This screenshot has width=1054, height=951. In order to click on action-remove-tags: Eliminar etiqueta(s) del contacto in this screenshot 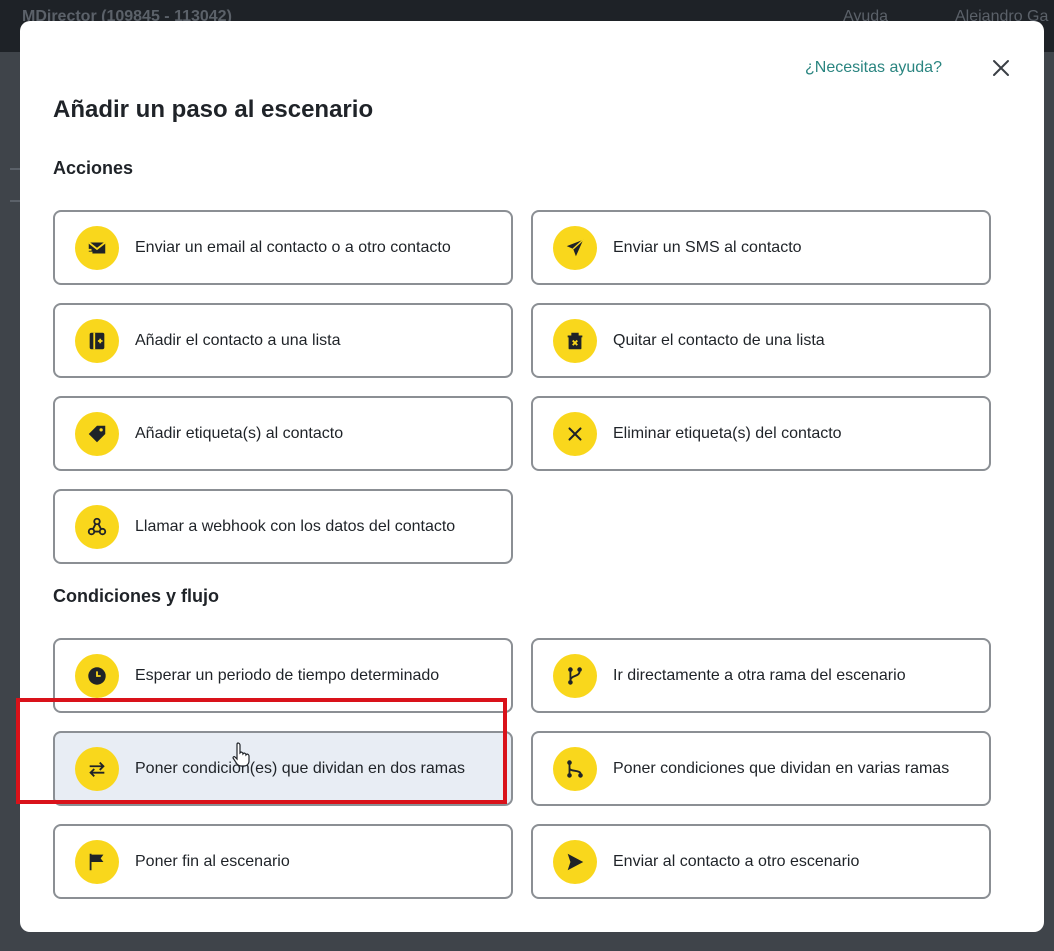, I will do `click(761, 433)`.